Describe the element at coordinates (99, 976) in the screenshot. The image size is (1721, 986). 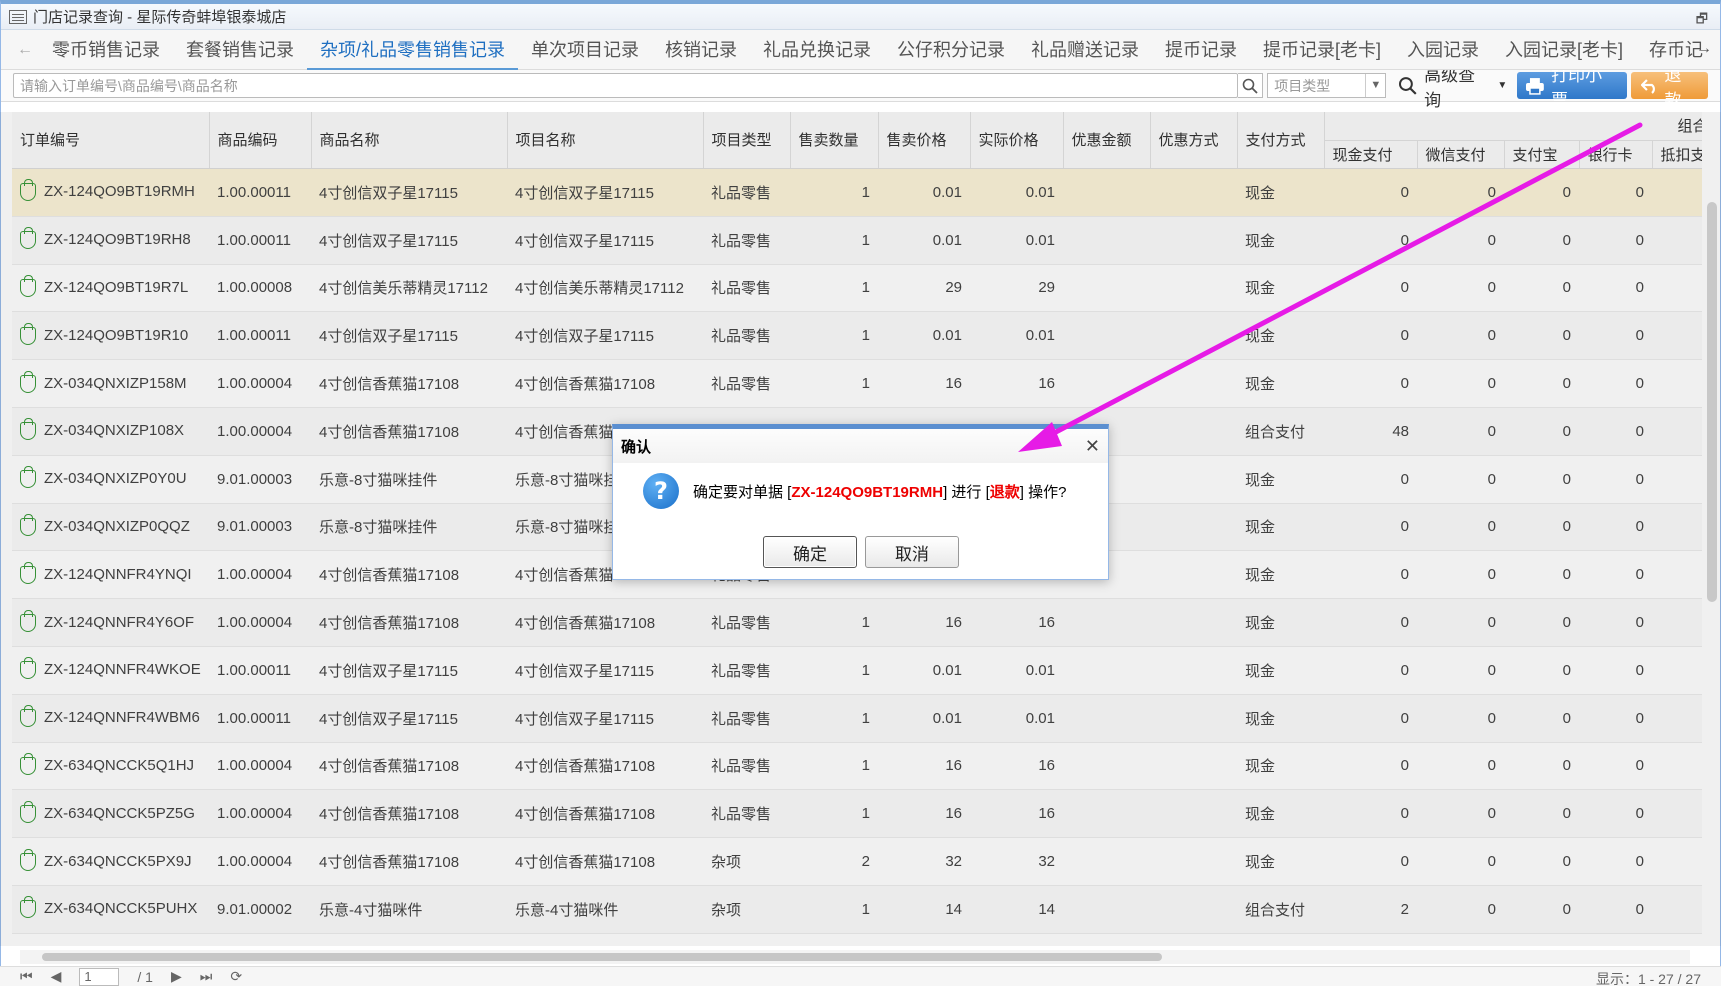
I see `page-number-input: 1` at that location.